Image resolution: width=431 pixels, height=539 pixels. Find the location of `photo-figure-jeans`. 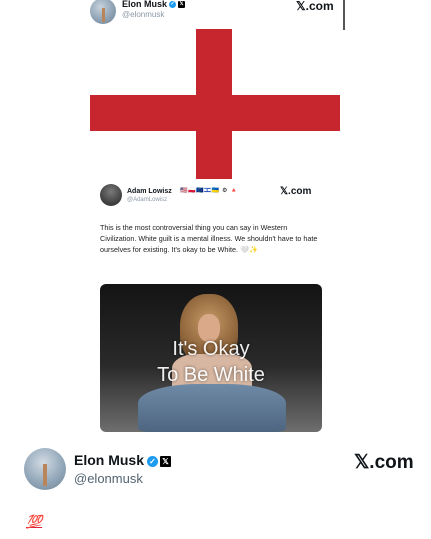

photo-figure-jeans is located at coordinates (212, 408).